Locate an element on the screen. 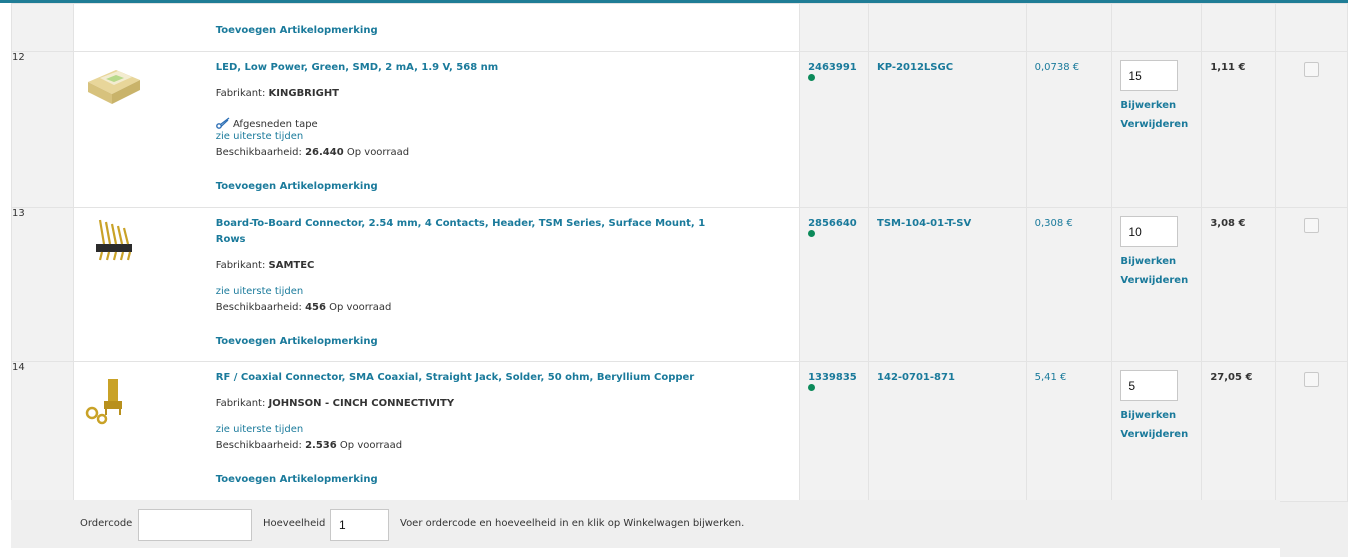 Image resolution: width=1348 pixels, height=557 pixels. cart-row-partial: Toevoegen Artikelopmerking is located at coordinates (679, 27).